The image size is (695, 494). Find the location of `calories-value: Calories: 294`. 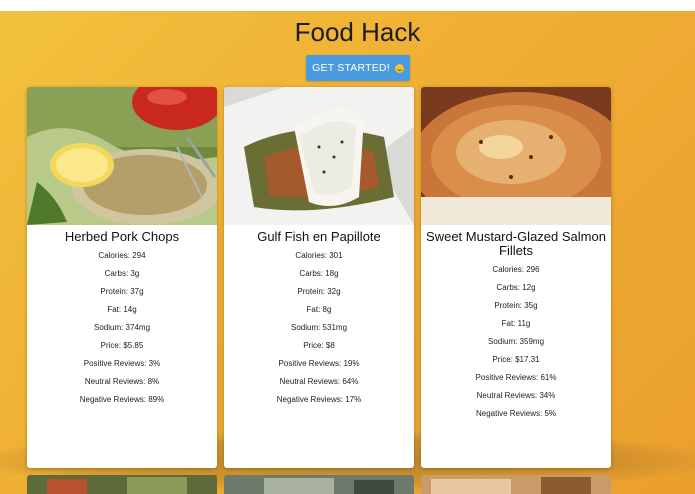

calories-value: Calories: 294 is located at coordinates (122, 255).